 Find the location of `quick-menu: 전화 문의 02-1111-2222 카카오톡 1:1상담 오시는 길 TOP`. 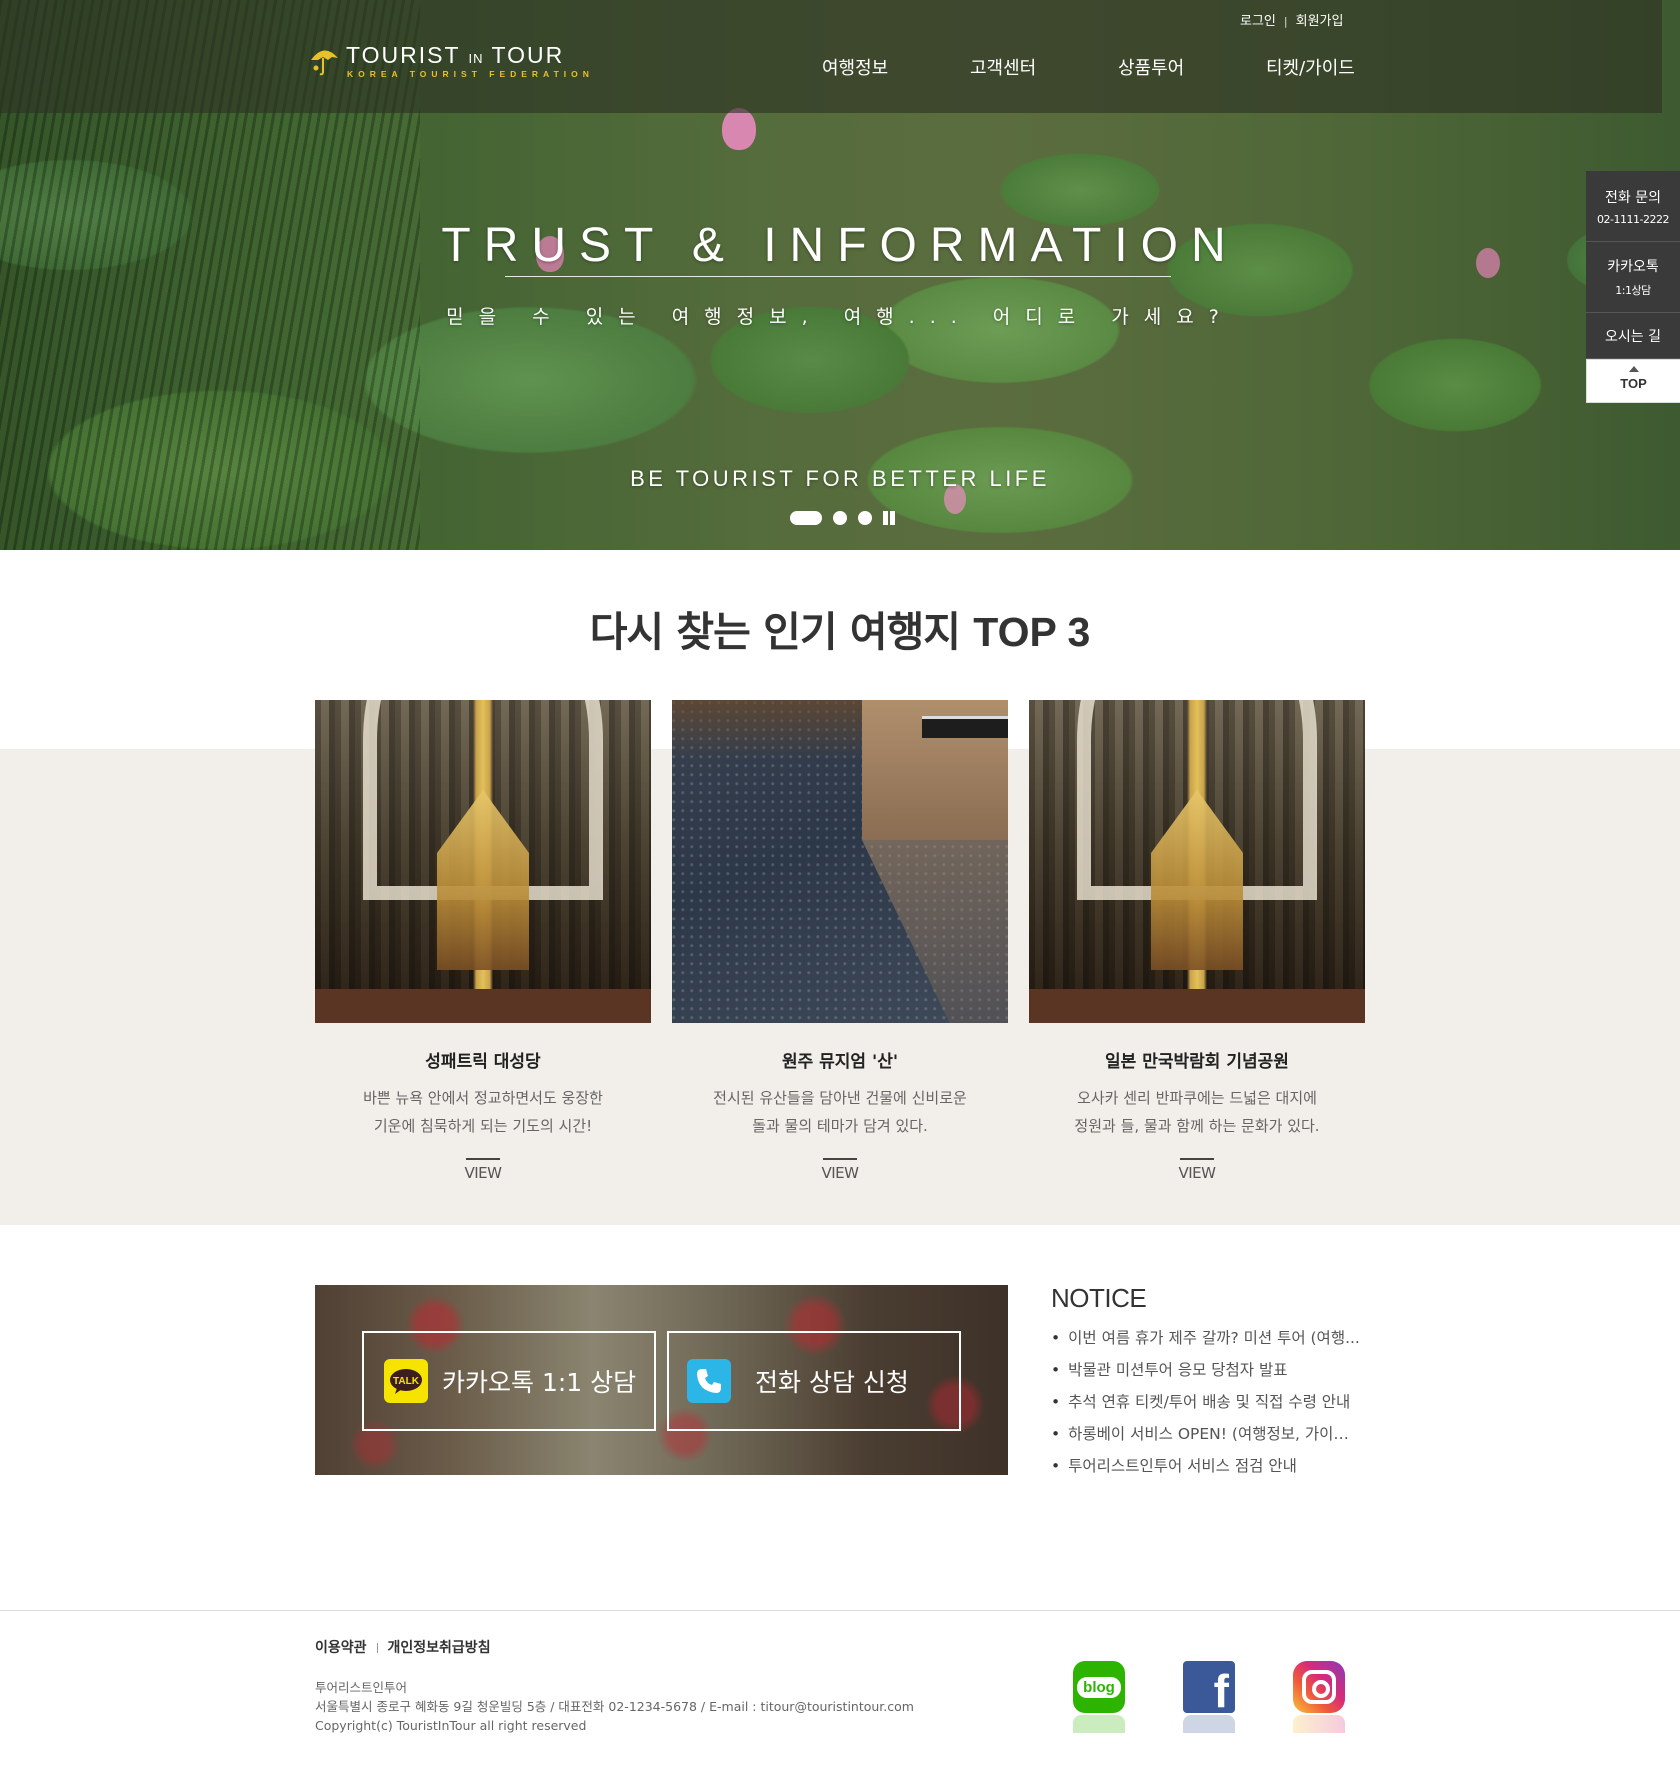

quick-menu: 전화 문의 02-1111-2222 카카오톡 1:1상담 오시는 길 TOP is located at coordinates (1633, 287).